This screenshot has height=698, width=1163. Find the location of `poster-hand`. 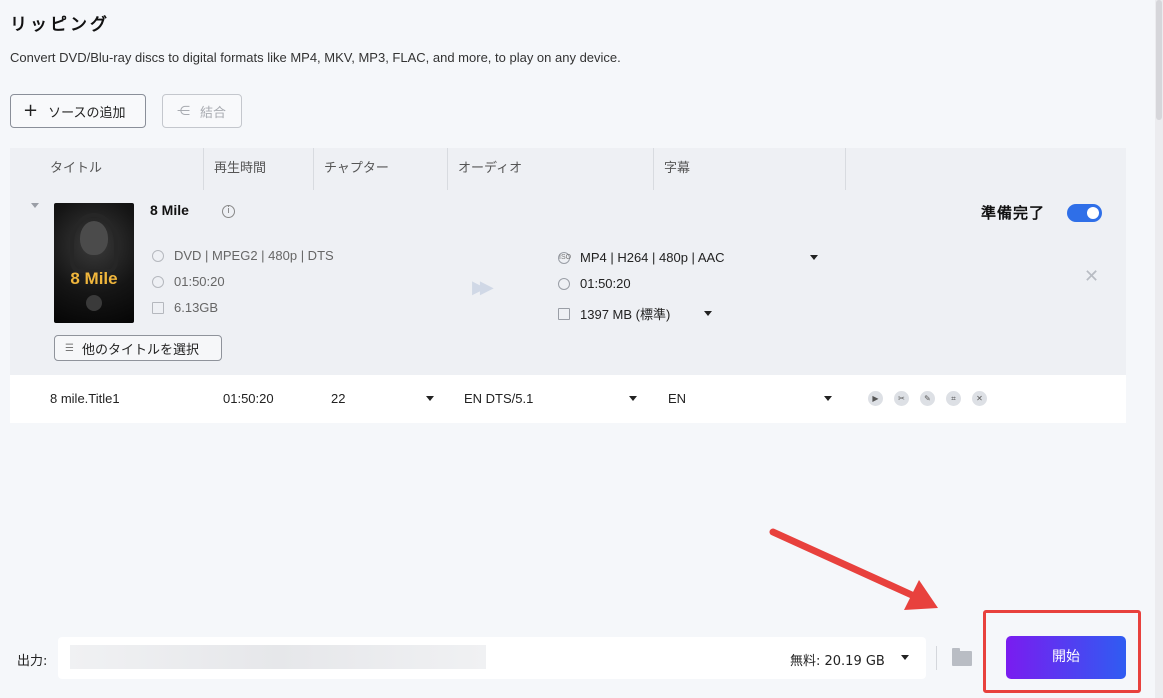

poster-hand is located at coordinates (94, 303).